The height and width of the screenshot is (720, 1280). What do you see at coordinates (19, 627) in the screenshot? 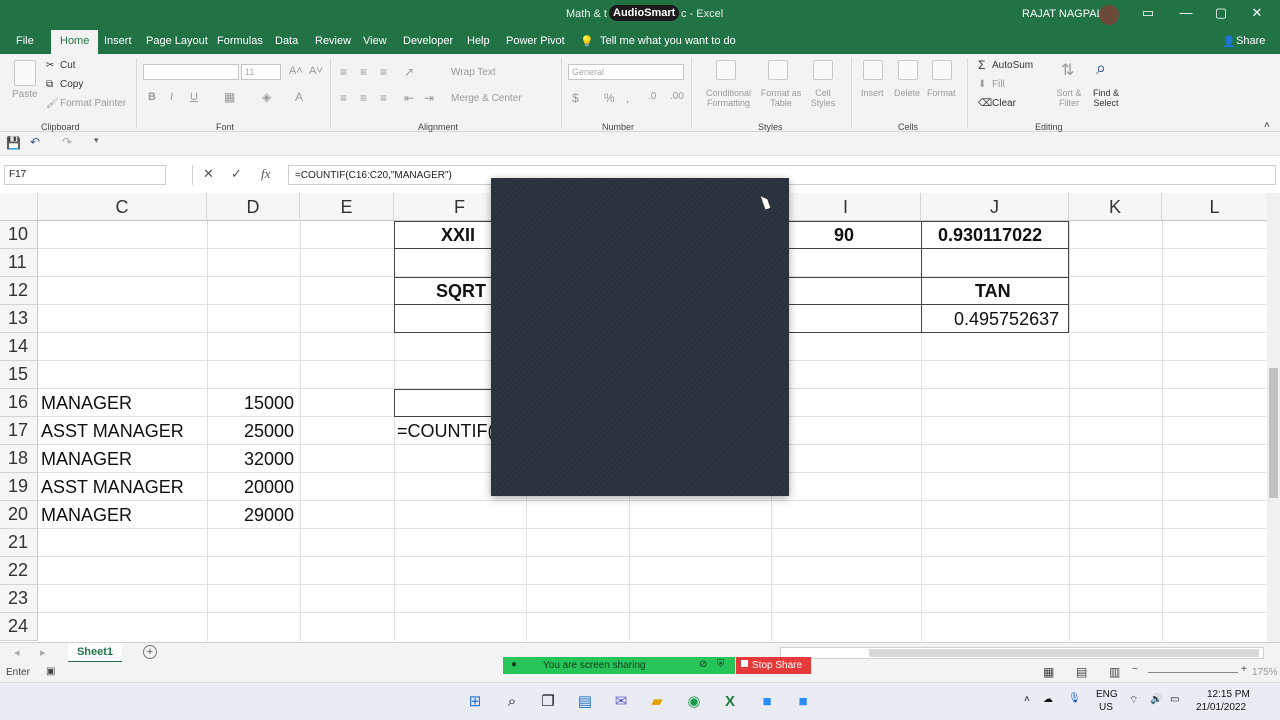
I see `row-header: 24` at bounding box center [19, 627].